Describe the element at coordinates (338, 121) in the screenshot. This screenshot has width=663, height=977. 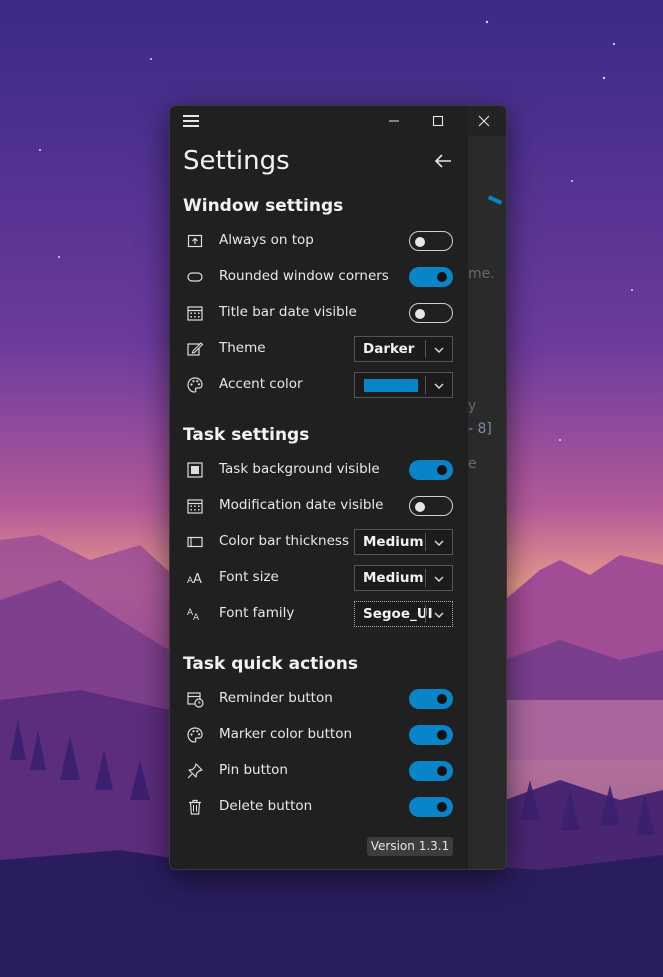
I see `title-bar` at that location.